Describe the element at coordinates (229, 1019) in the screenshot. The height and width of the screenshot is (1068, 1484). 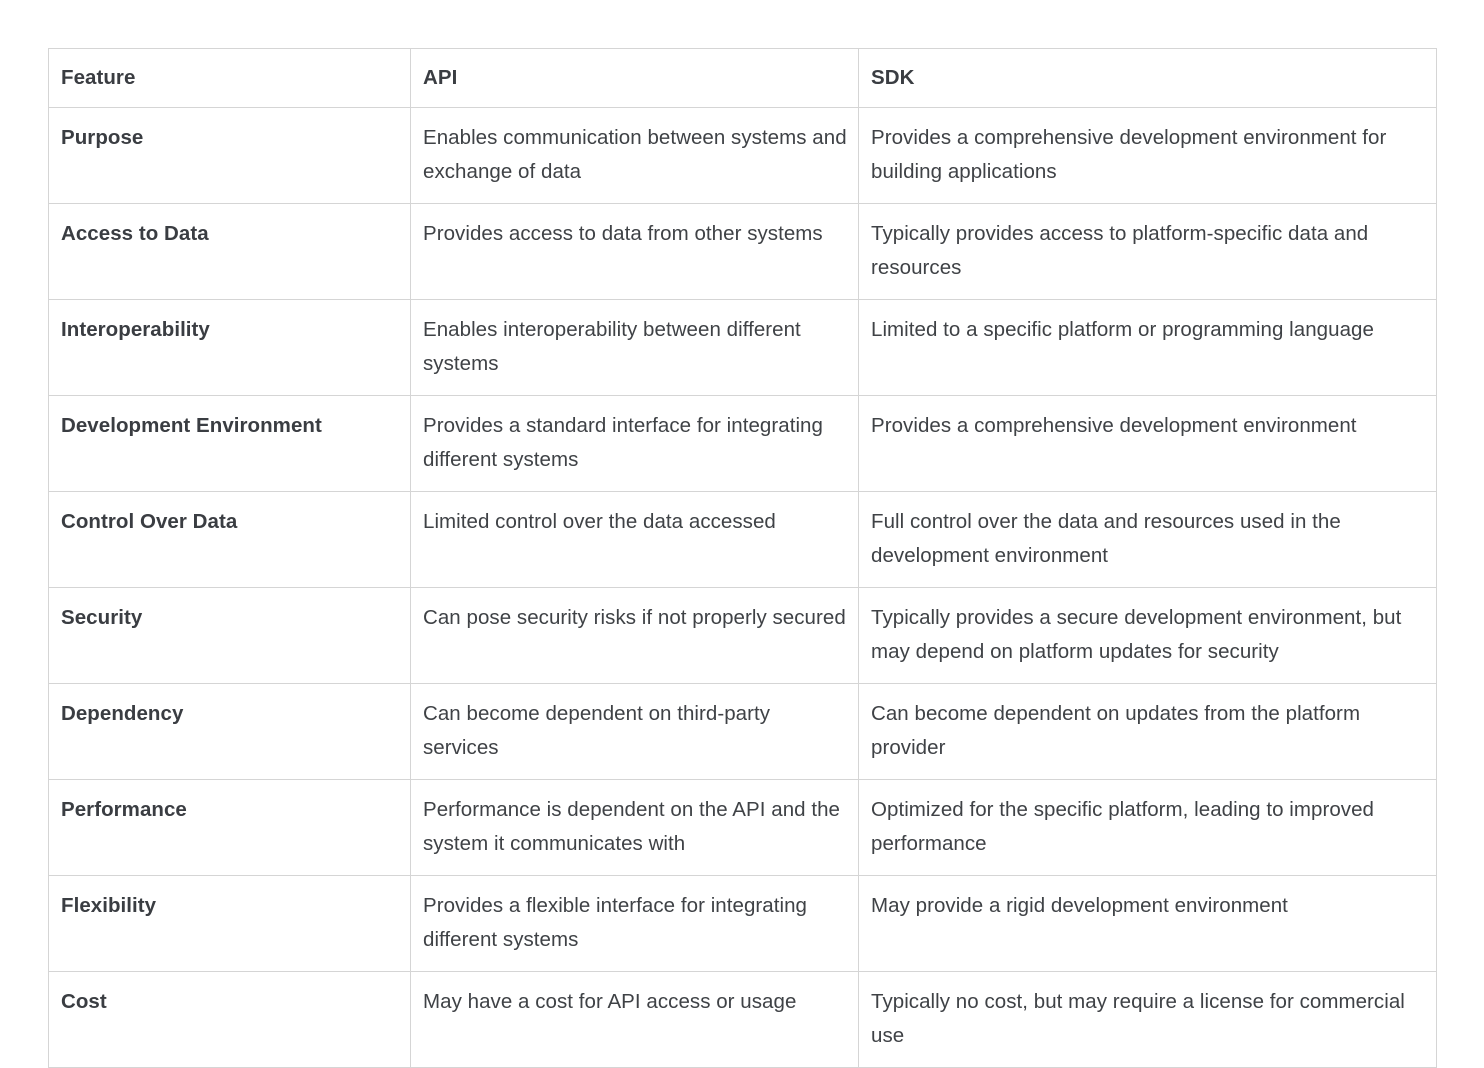
I see `feature-cell: Cost` at that location.